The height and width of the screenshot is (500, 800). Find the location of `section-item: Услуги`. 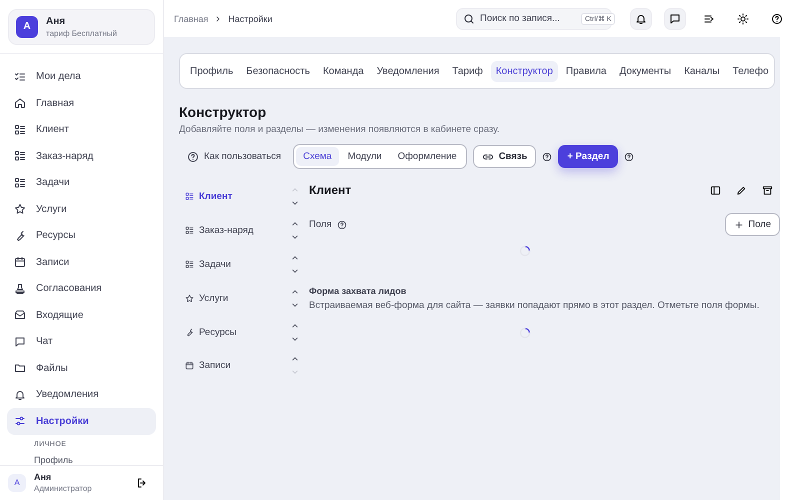

section-item: Услуги is located at coordinates (206, 298).